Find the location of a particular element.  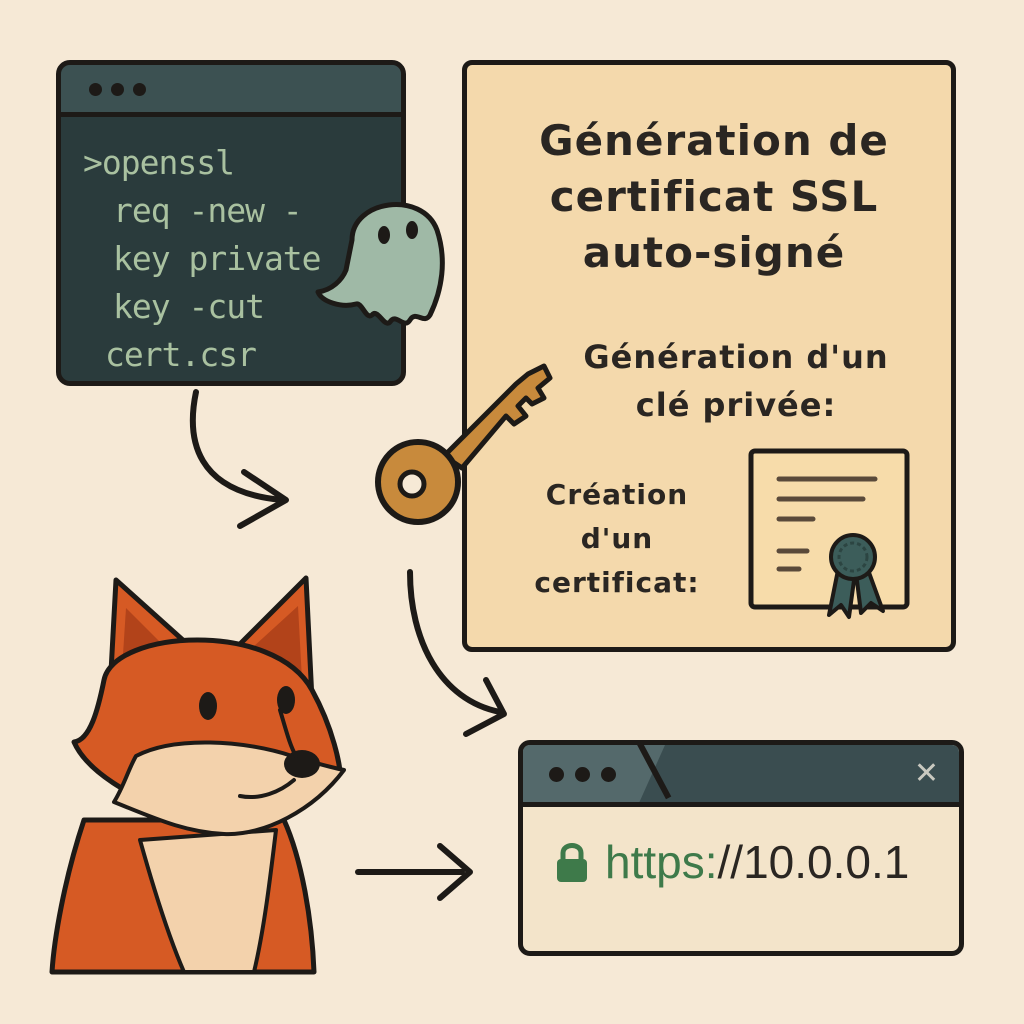

url-host: //10.0.0.1 is located at coordinates (813, 862).